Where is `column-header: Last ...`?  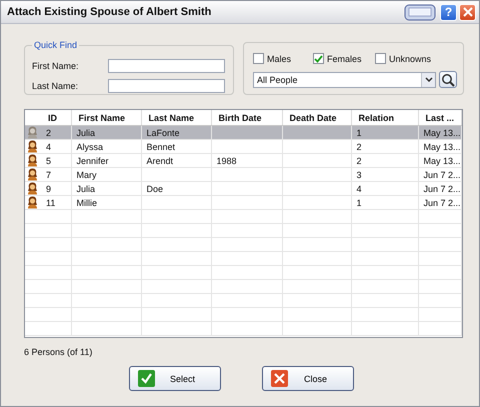 column-header: Last ... is located at coordinates (439, 118).